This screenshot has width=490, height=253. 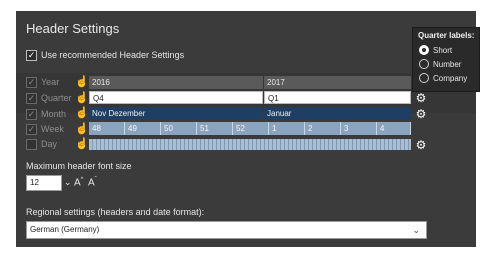 I want to click on week-cell: 1, so click(x=287, y=128).